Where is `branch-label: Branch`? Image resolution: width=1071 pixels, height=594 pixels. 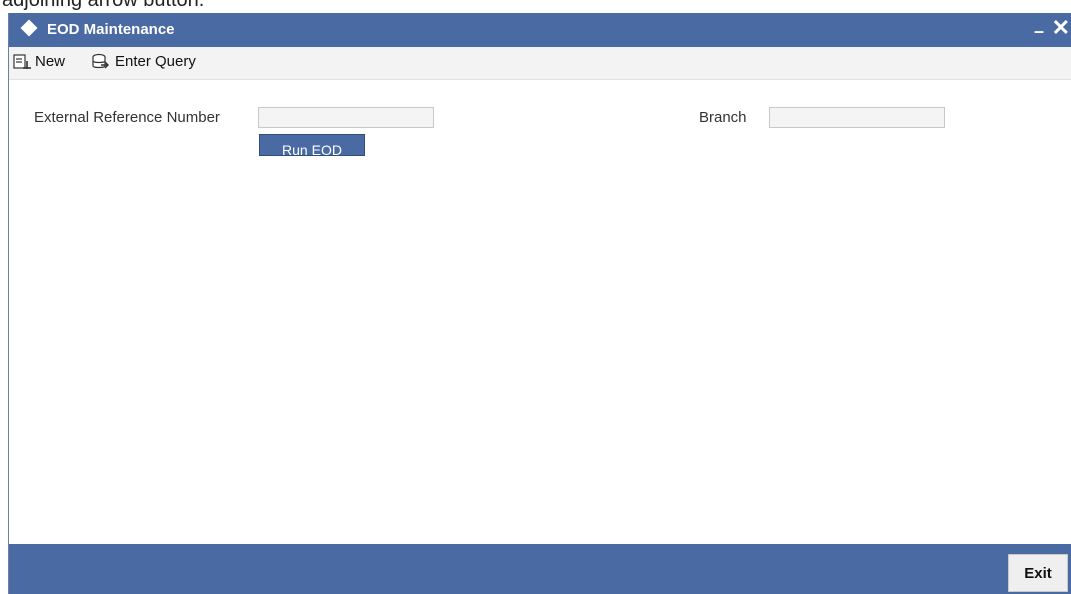
branch-label: Branch is located at coordinates (723, 117).